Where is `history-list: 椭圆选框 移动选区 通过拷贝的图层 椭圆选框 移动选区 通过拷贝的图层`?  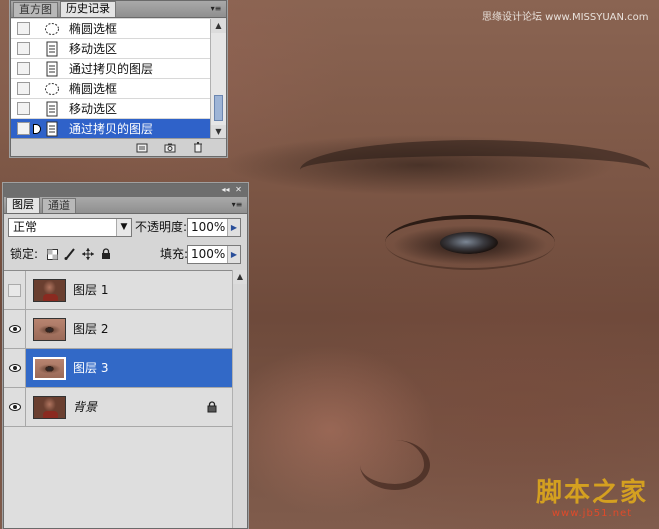 history-list: 椭圆选框 移动选区 通过拷贝的图层 椭圆选框 移动选区 通过拷贝的图层 is located at coordinates (111, 79).